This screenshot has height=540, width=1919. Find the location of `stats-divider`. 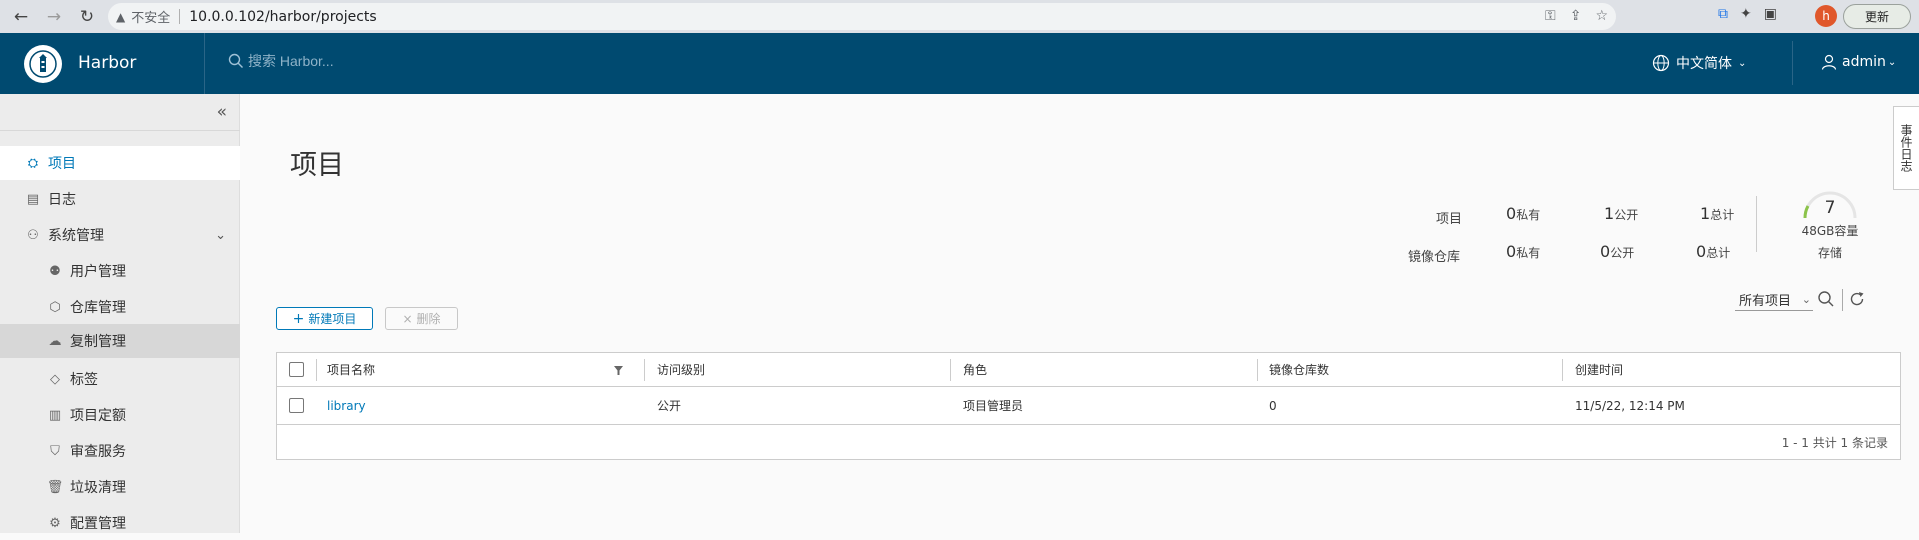

stats-divider is located at coordinates (1756, 224).